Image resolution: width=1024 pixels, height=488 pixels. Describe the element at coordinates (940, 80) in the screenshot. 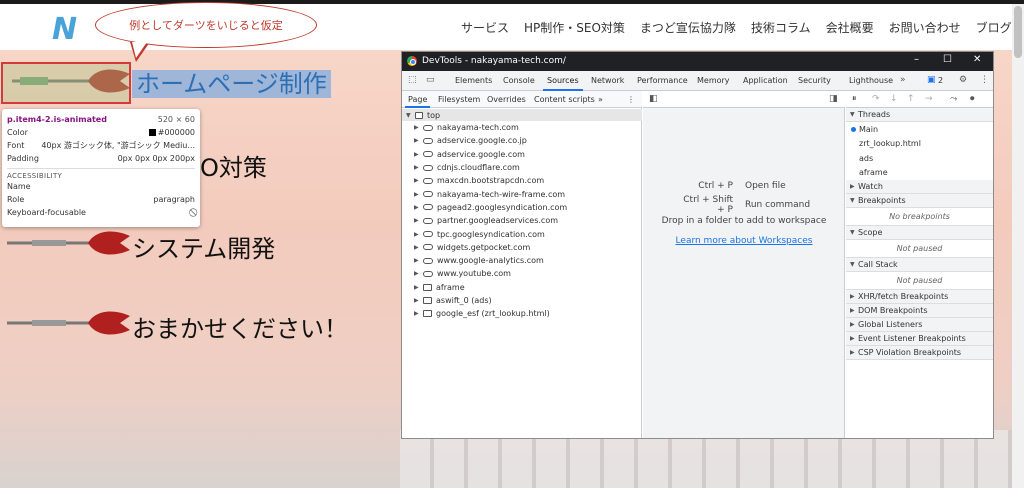

I see `issues-count: 2` at that location.